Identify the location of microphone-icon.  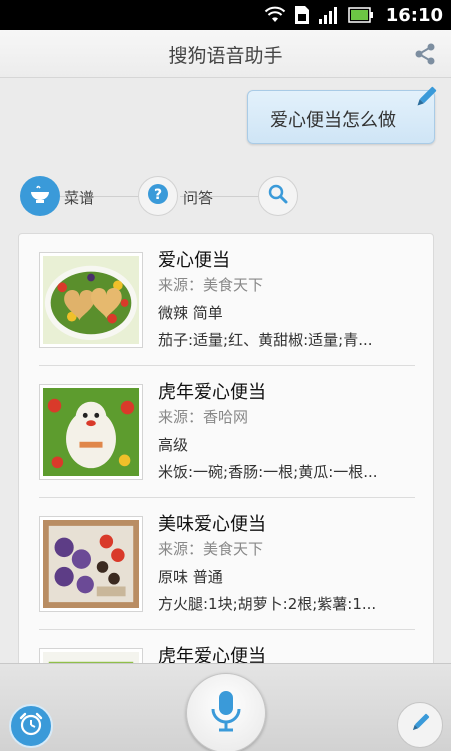
(226, 713).